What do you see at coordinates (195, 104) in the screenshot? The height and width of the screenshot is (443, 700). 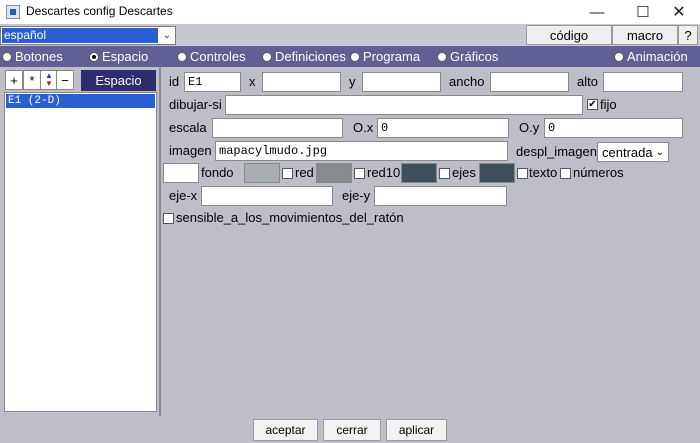 I see `dibujar-si-label: dibujar-si` at bounding box center [195, 104].